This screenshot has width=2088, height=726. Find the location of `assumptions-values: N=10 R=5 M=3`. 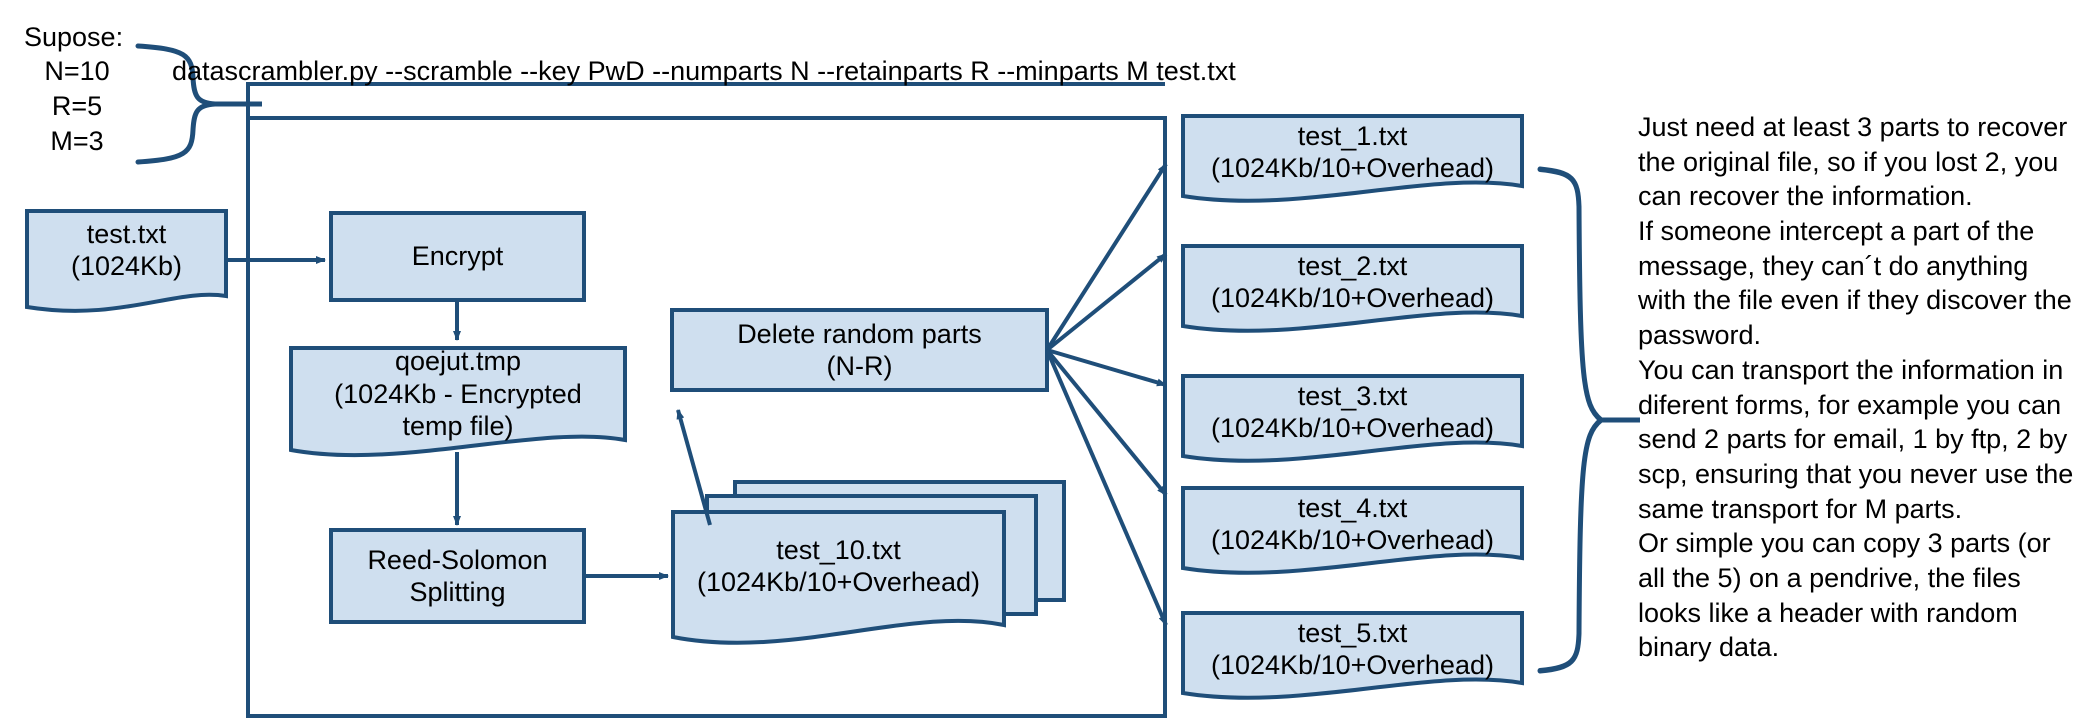

assumptions-values: N=10 R=5 M=3 is located at coordinates (77, 106).